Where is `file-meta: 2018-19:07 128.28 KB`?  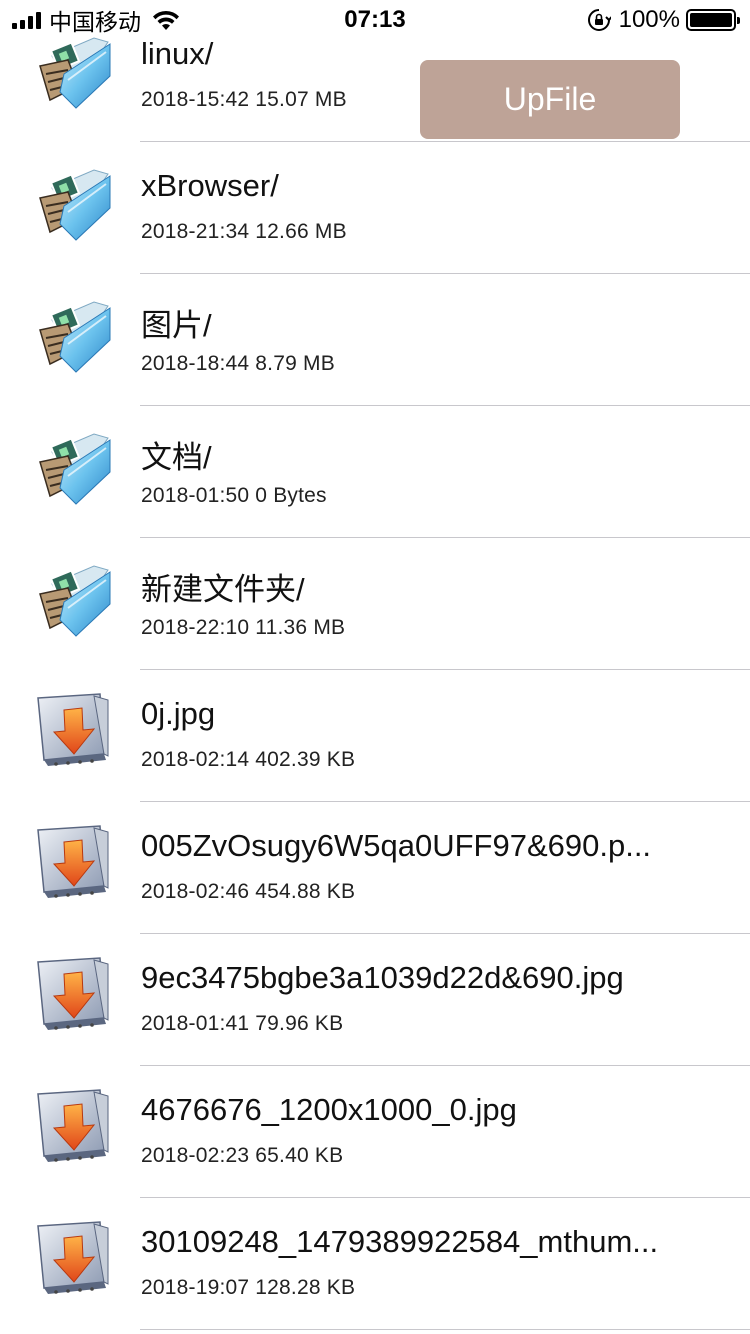 file-meta: 2018-19:07 128.28 KB is located at coordinates (248, 1287).